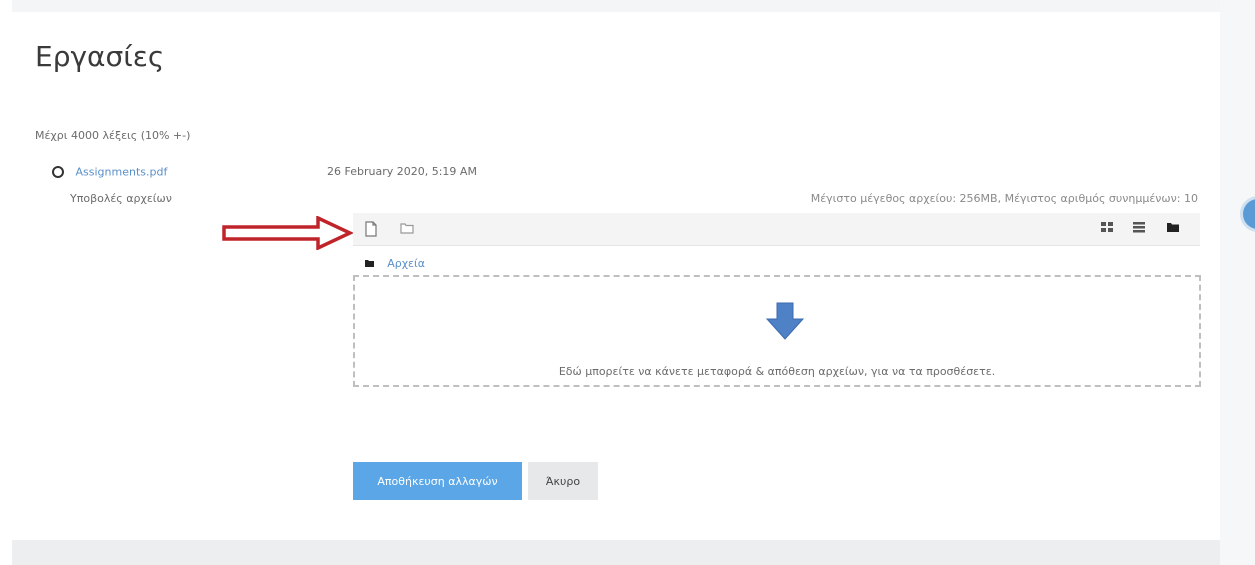 This screenshot has height=565, width=1255. Describe the element at coordinates (1237, 282) in the screenshot. I see `right-gutter` at that location.